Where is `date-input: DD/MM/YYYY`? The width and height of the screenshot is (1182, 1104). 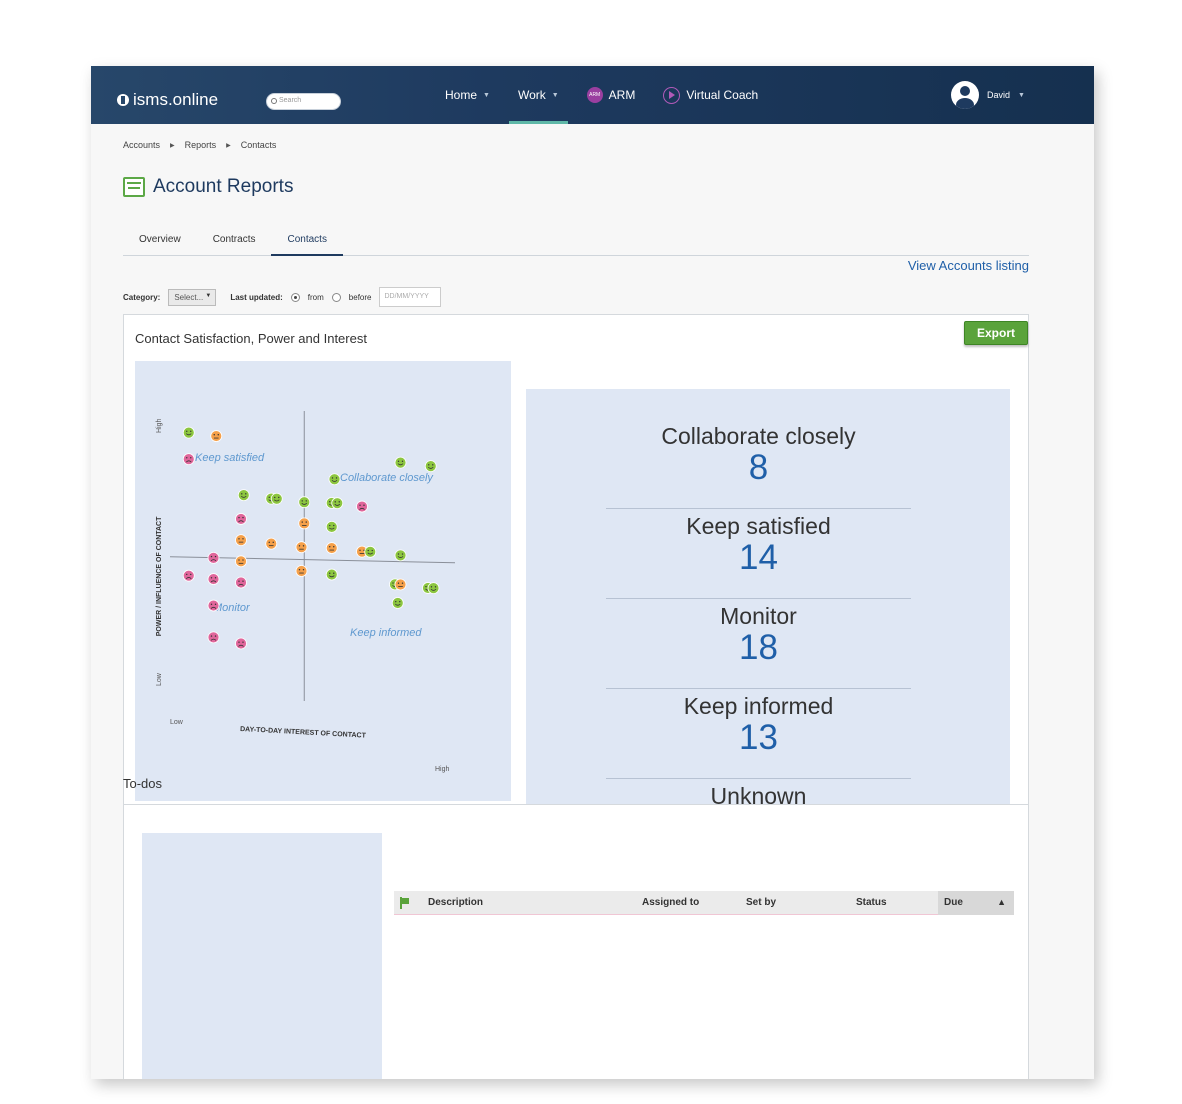
date-input: DD/MM/YYYY is located at coordinates (410, 297).